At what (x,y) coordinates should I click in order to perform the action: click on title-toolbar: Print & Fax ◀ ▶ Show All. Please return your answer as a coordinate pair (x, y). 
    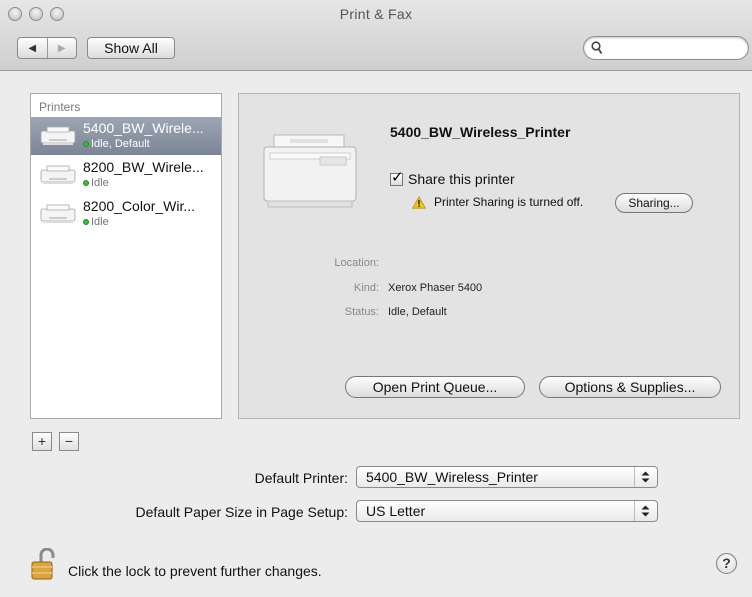
    Looking at the image, I should click on (376, 35).